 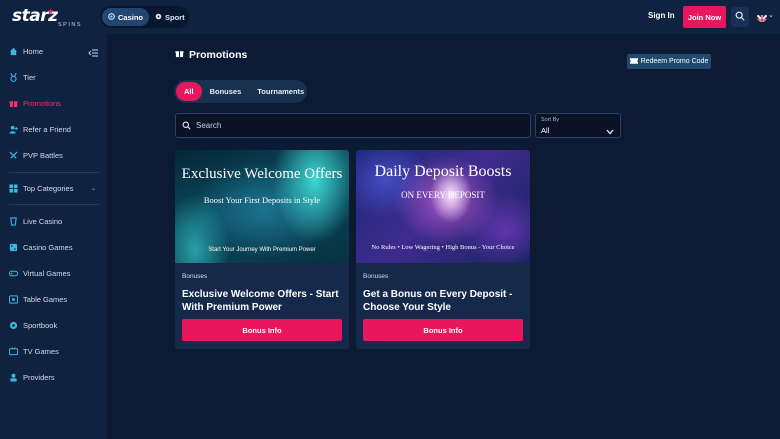 I want to click on ticket-icon, so click(x=633, y=61).